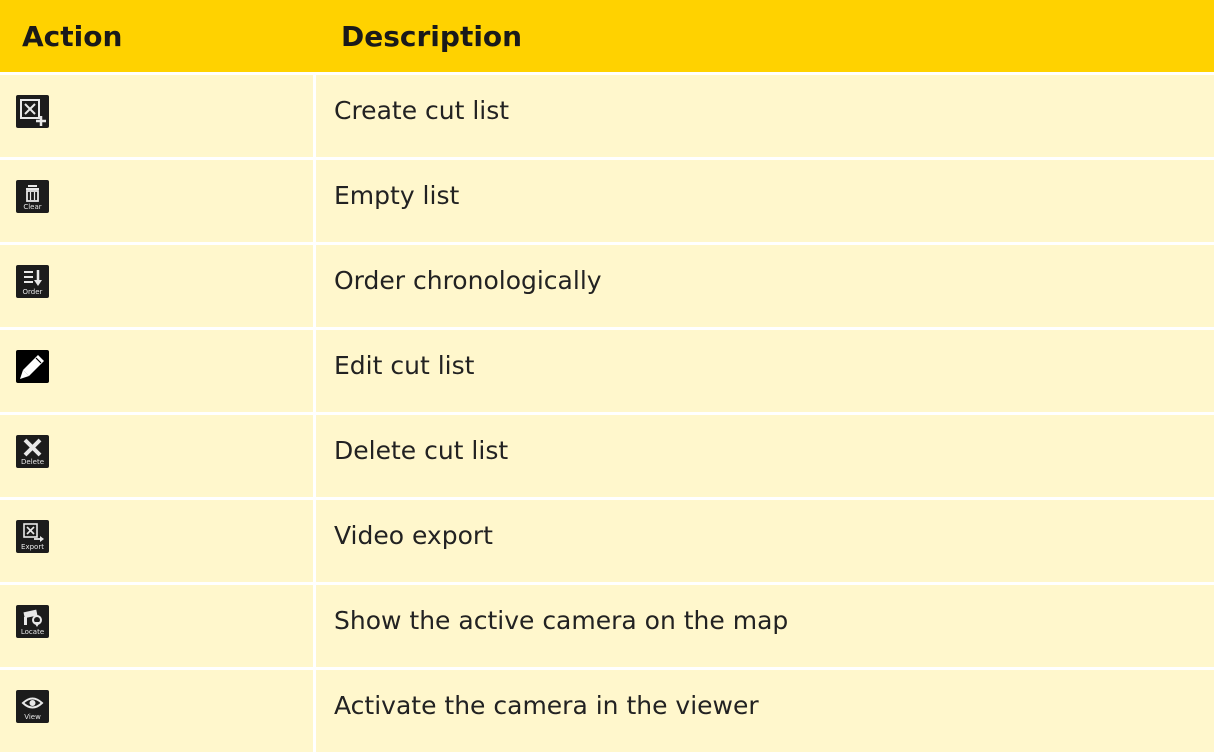 The image size is (1214, 752). Describe the element at coordinates (607, 454) in the screenshot. I see `table-row: Delete Delete cut list` at that location.